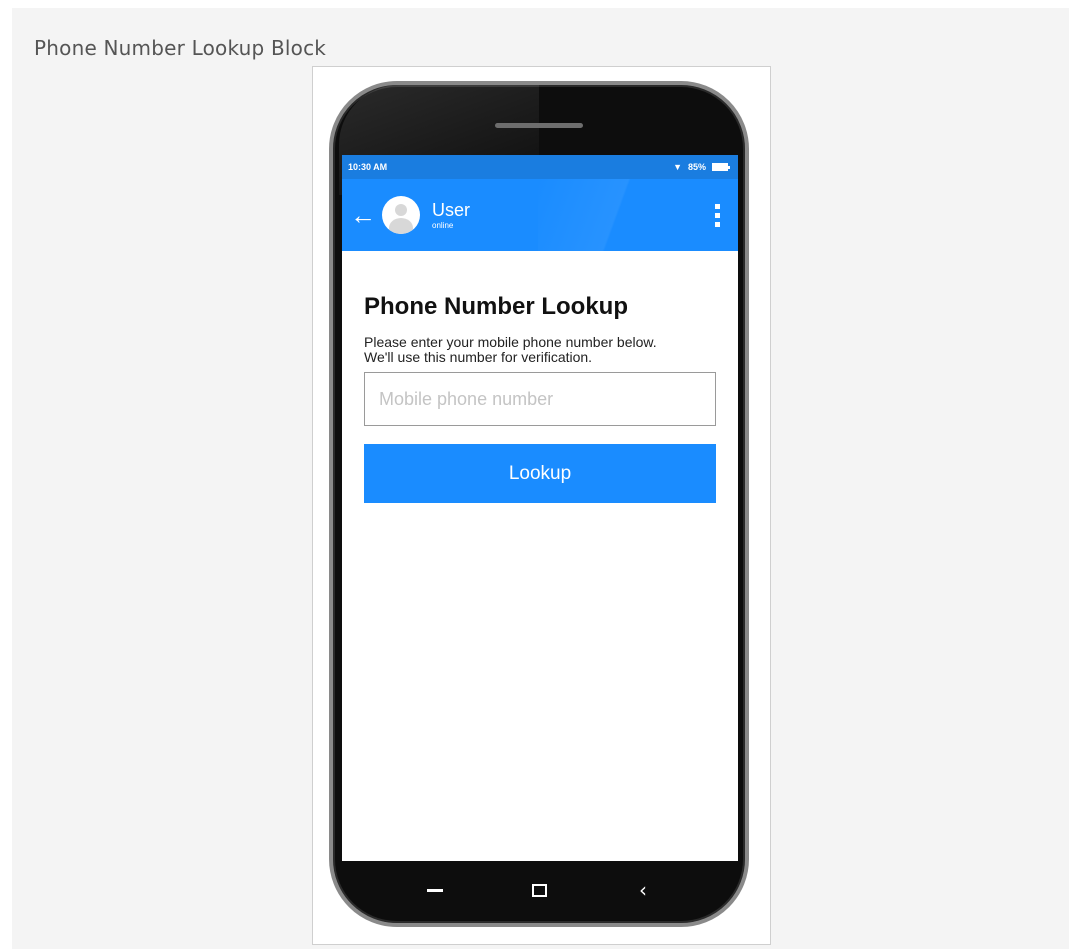 The width and height of the screenshot is (1069, 949). Describe the element at coordinates (696, 167) in the screenshot. I see `battery-percent: 85%` at that location.